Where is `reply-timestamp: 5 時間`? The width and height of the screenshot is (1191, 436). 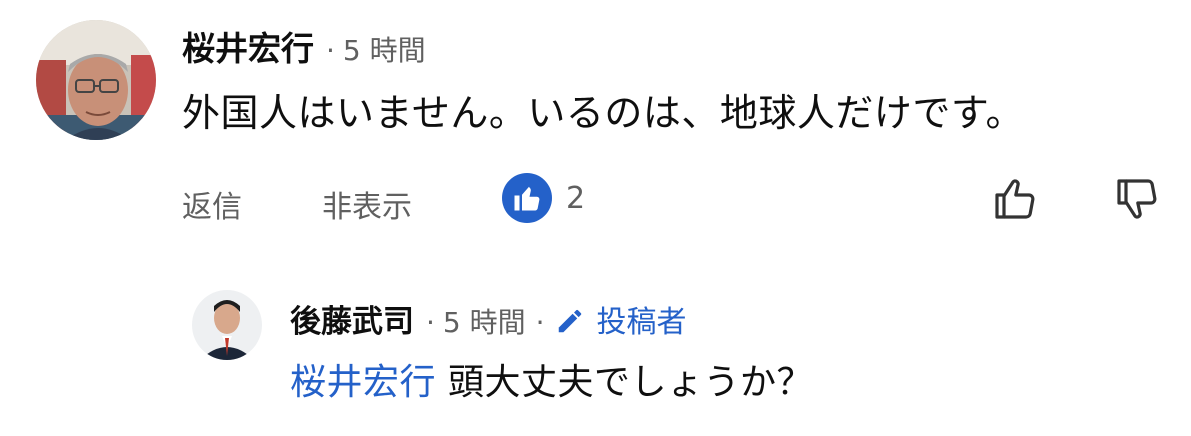
reply-timestamp: 5 時間 is located at coordinates (484, 321).